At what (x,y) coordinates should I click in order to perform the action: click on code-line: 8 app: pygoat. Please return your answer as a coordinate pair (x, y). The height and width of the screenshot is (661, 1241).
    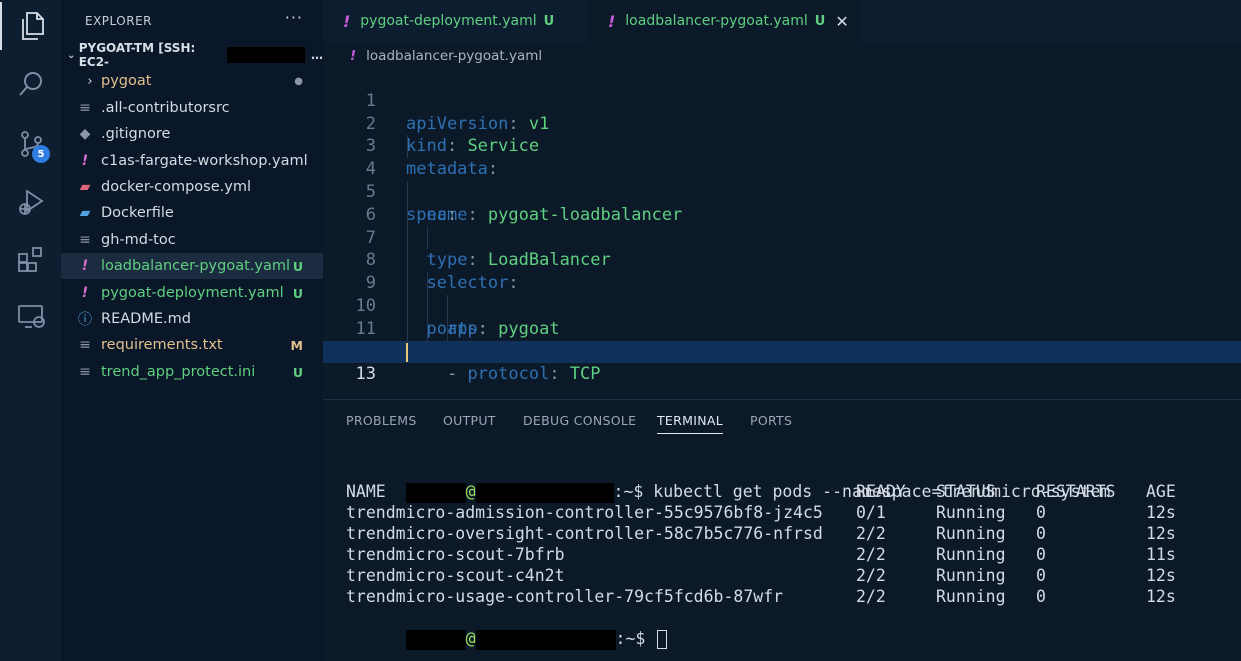
    Looking at the image, I should click on (782, 282).